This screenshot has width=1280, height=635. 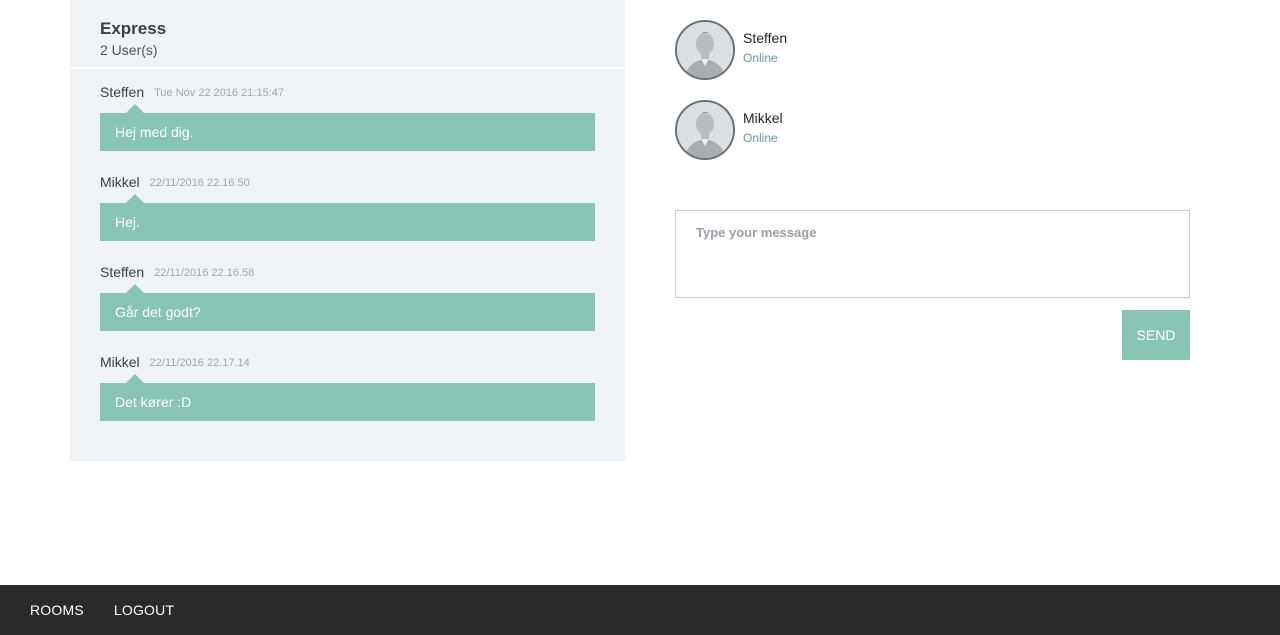 I want to click on user-name: Mikkel, so click(x=763, y=118).